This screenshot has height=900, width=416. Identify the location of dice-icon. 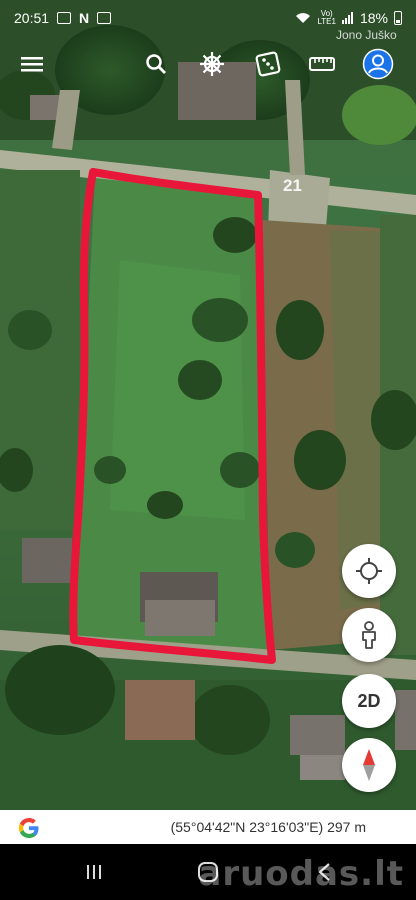
(268, 64).